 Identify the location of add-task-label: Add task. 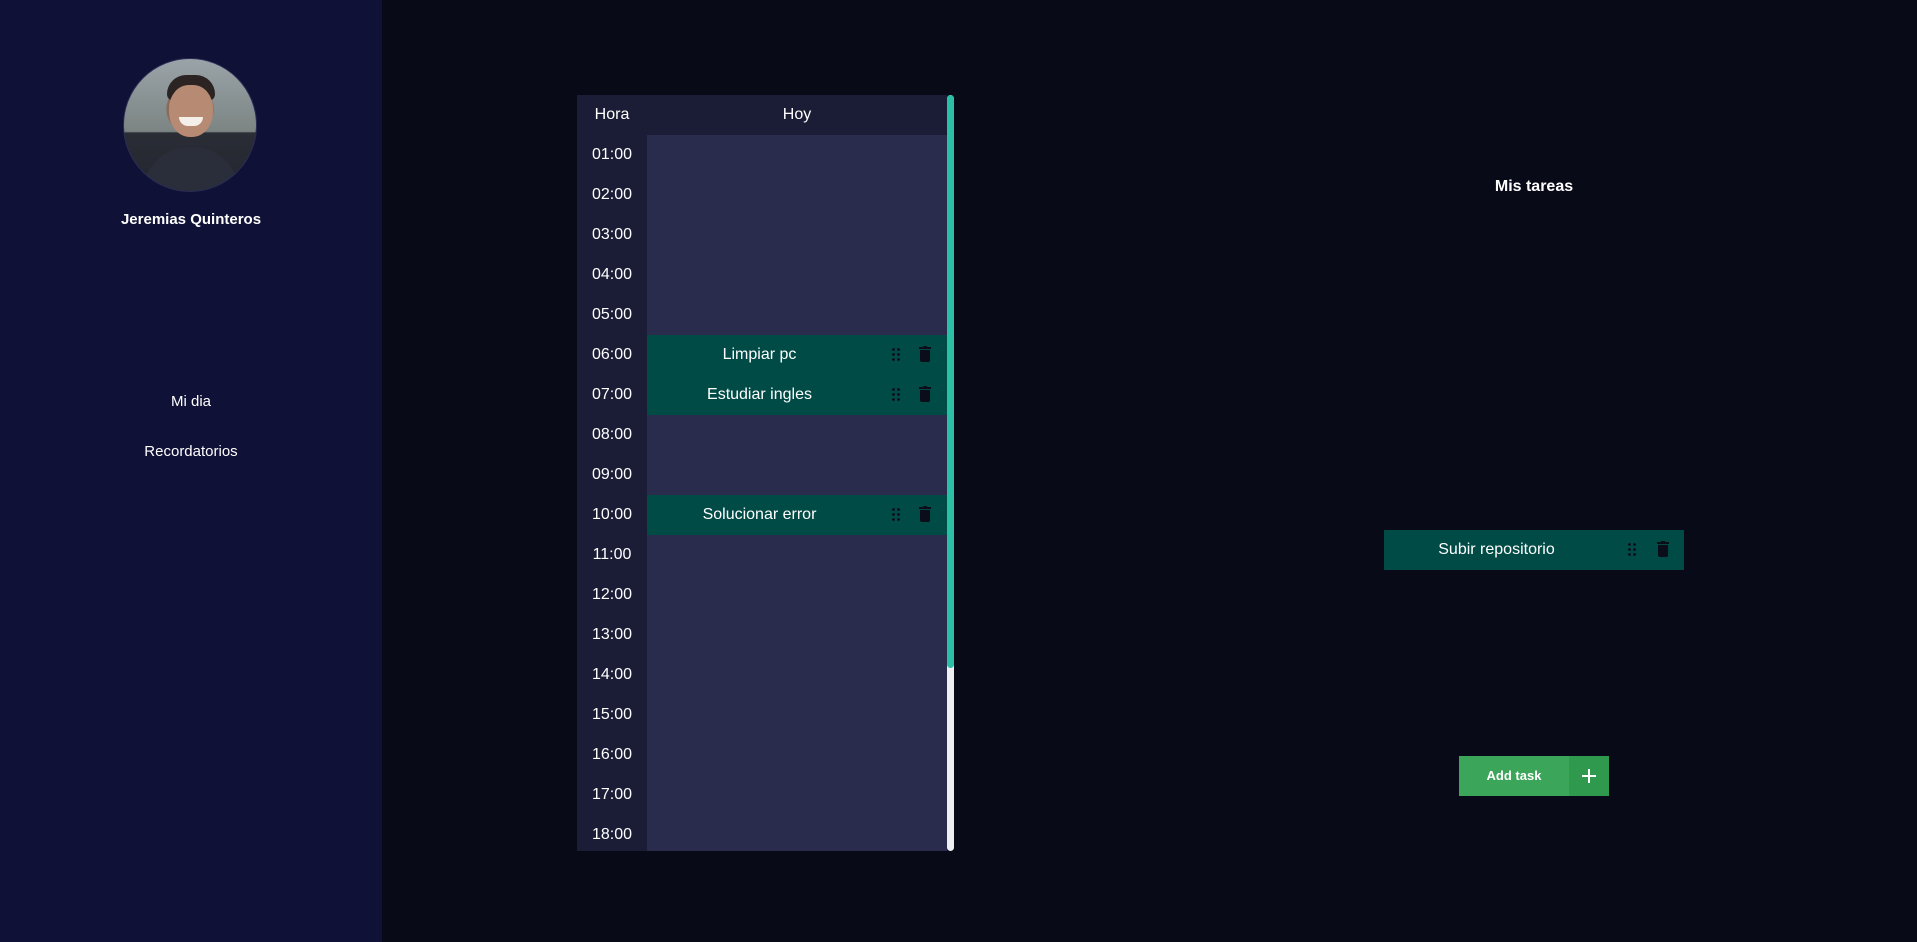
(1514, 775).